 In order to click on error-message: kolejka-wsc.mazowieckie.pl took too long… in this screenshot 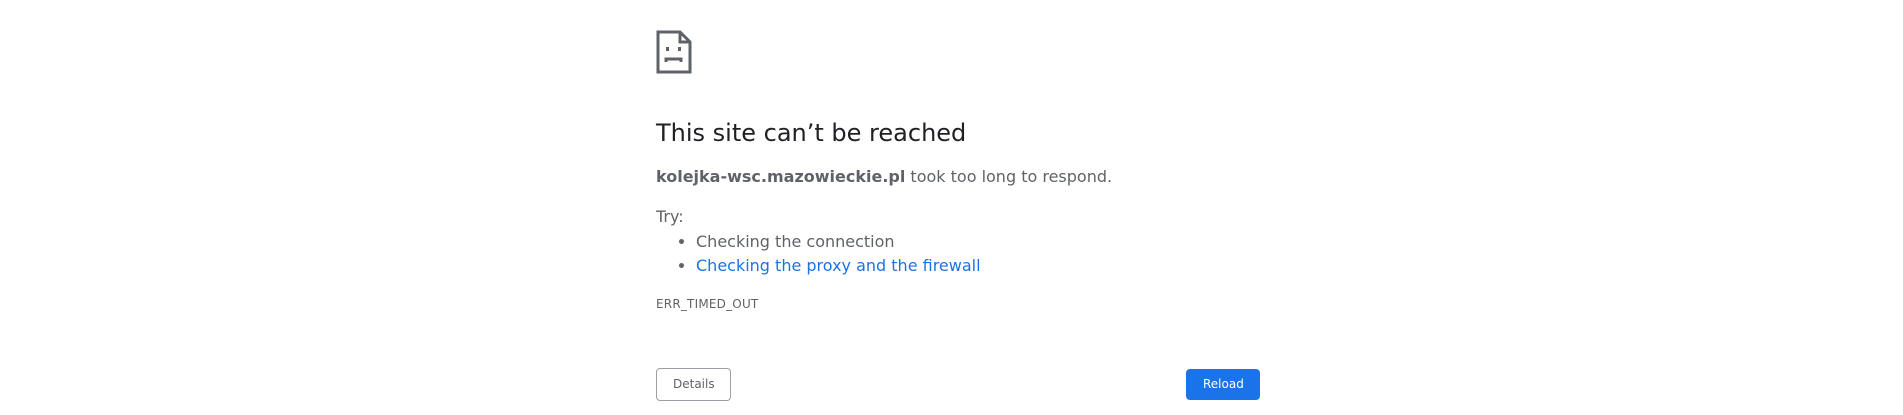, I will do `click(884, 177)`.